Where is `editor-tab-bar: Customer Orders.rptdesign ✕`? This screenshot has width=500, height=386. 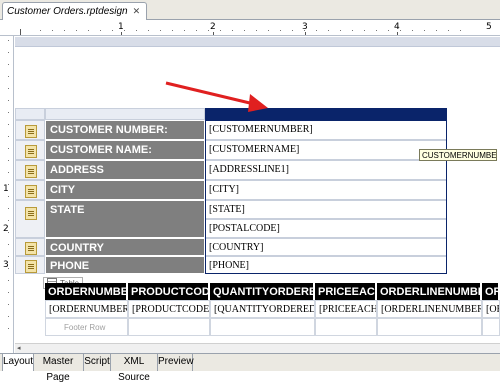
editor-tab-bar: Customer Orders.rptdesign ✕ is located at coordinates (250, 10).